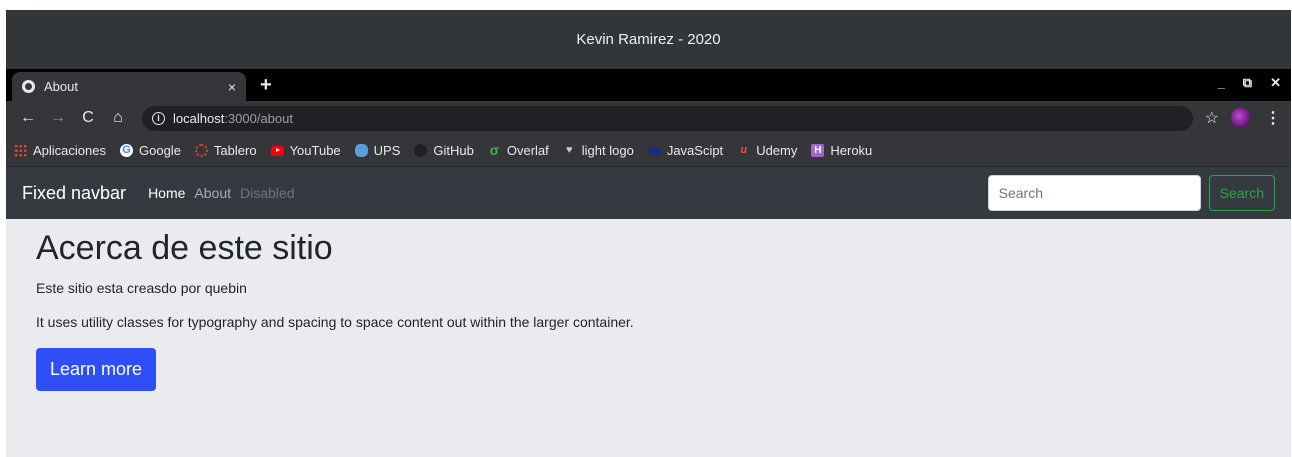 This screenshot has width=1292, height=457. What do you see at coordinates (28, 118) in the screenshot?
I see `back-button: ←` at bounding box center [28, 118].